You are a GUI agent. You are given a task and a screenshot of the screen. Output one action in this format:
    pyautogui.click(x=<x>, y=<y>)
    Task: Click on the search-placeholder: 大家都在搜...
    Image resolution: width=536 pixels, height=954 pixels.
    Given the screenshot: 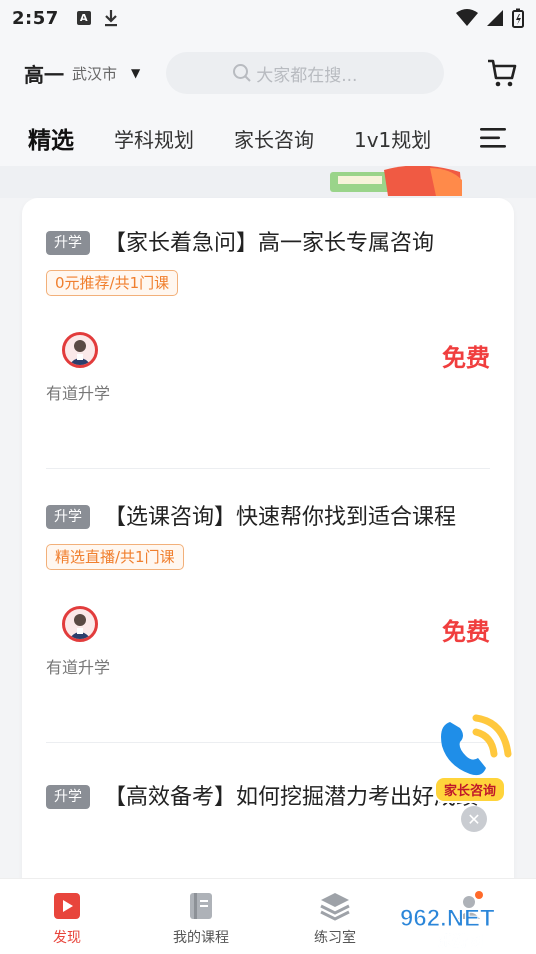 What is the action you would take?
    pyautogui.click(x=307, y=75)
    